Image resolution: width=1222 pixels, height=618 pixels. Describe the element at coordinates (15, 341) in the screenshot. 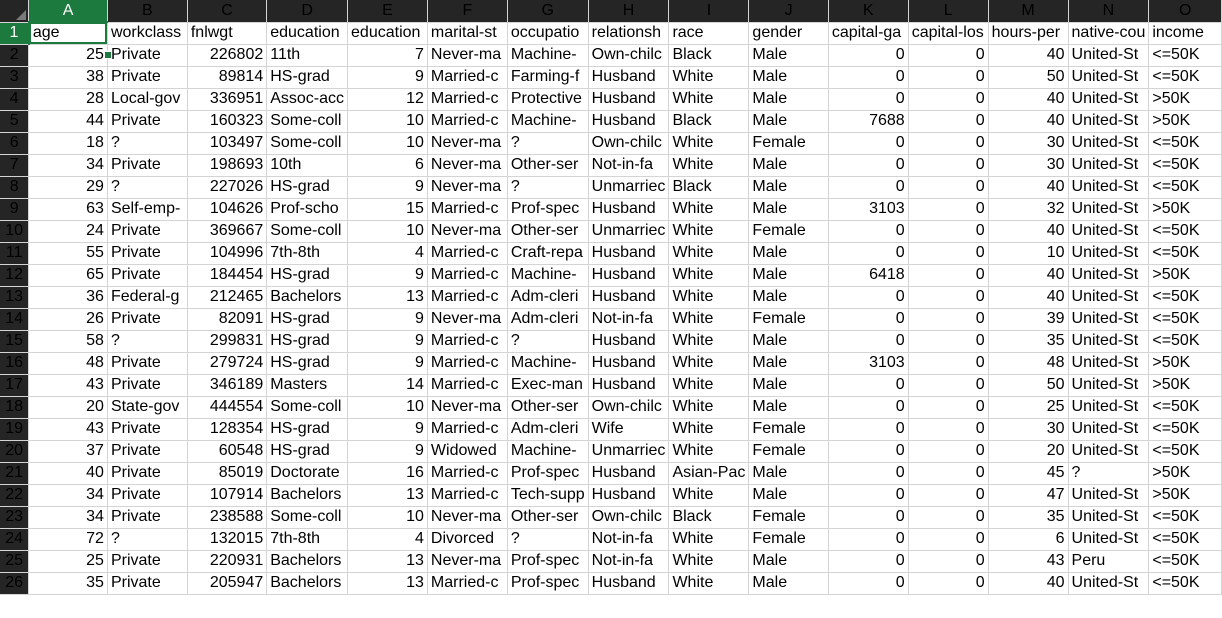

I see `row-header: 15` at that location.